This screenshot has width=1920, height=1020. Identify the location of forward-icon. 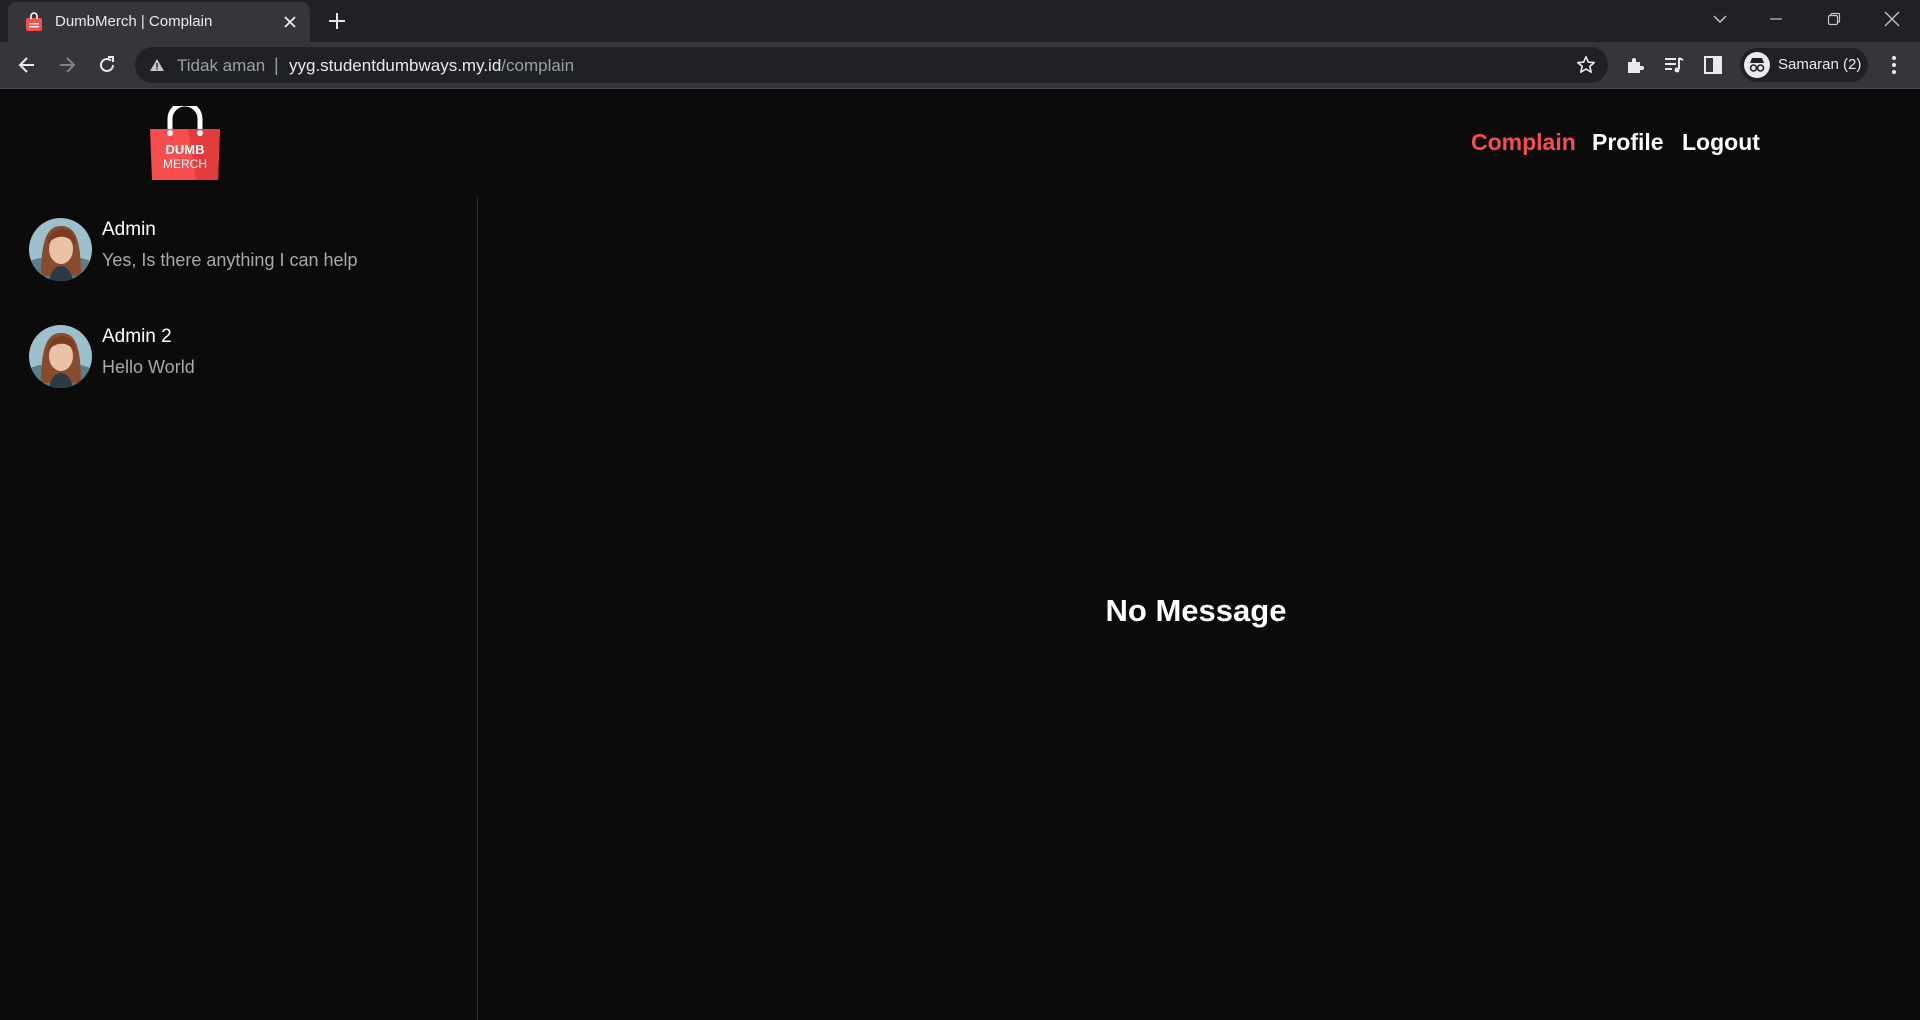
(67, 65).